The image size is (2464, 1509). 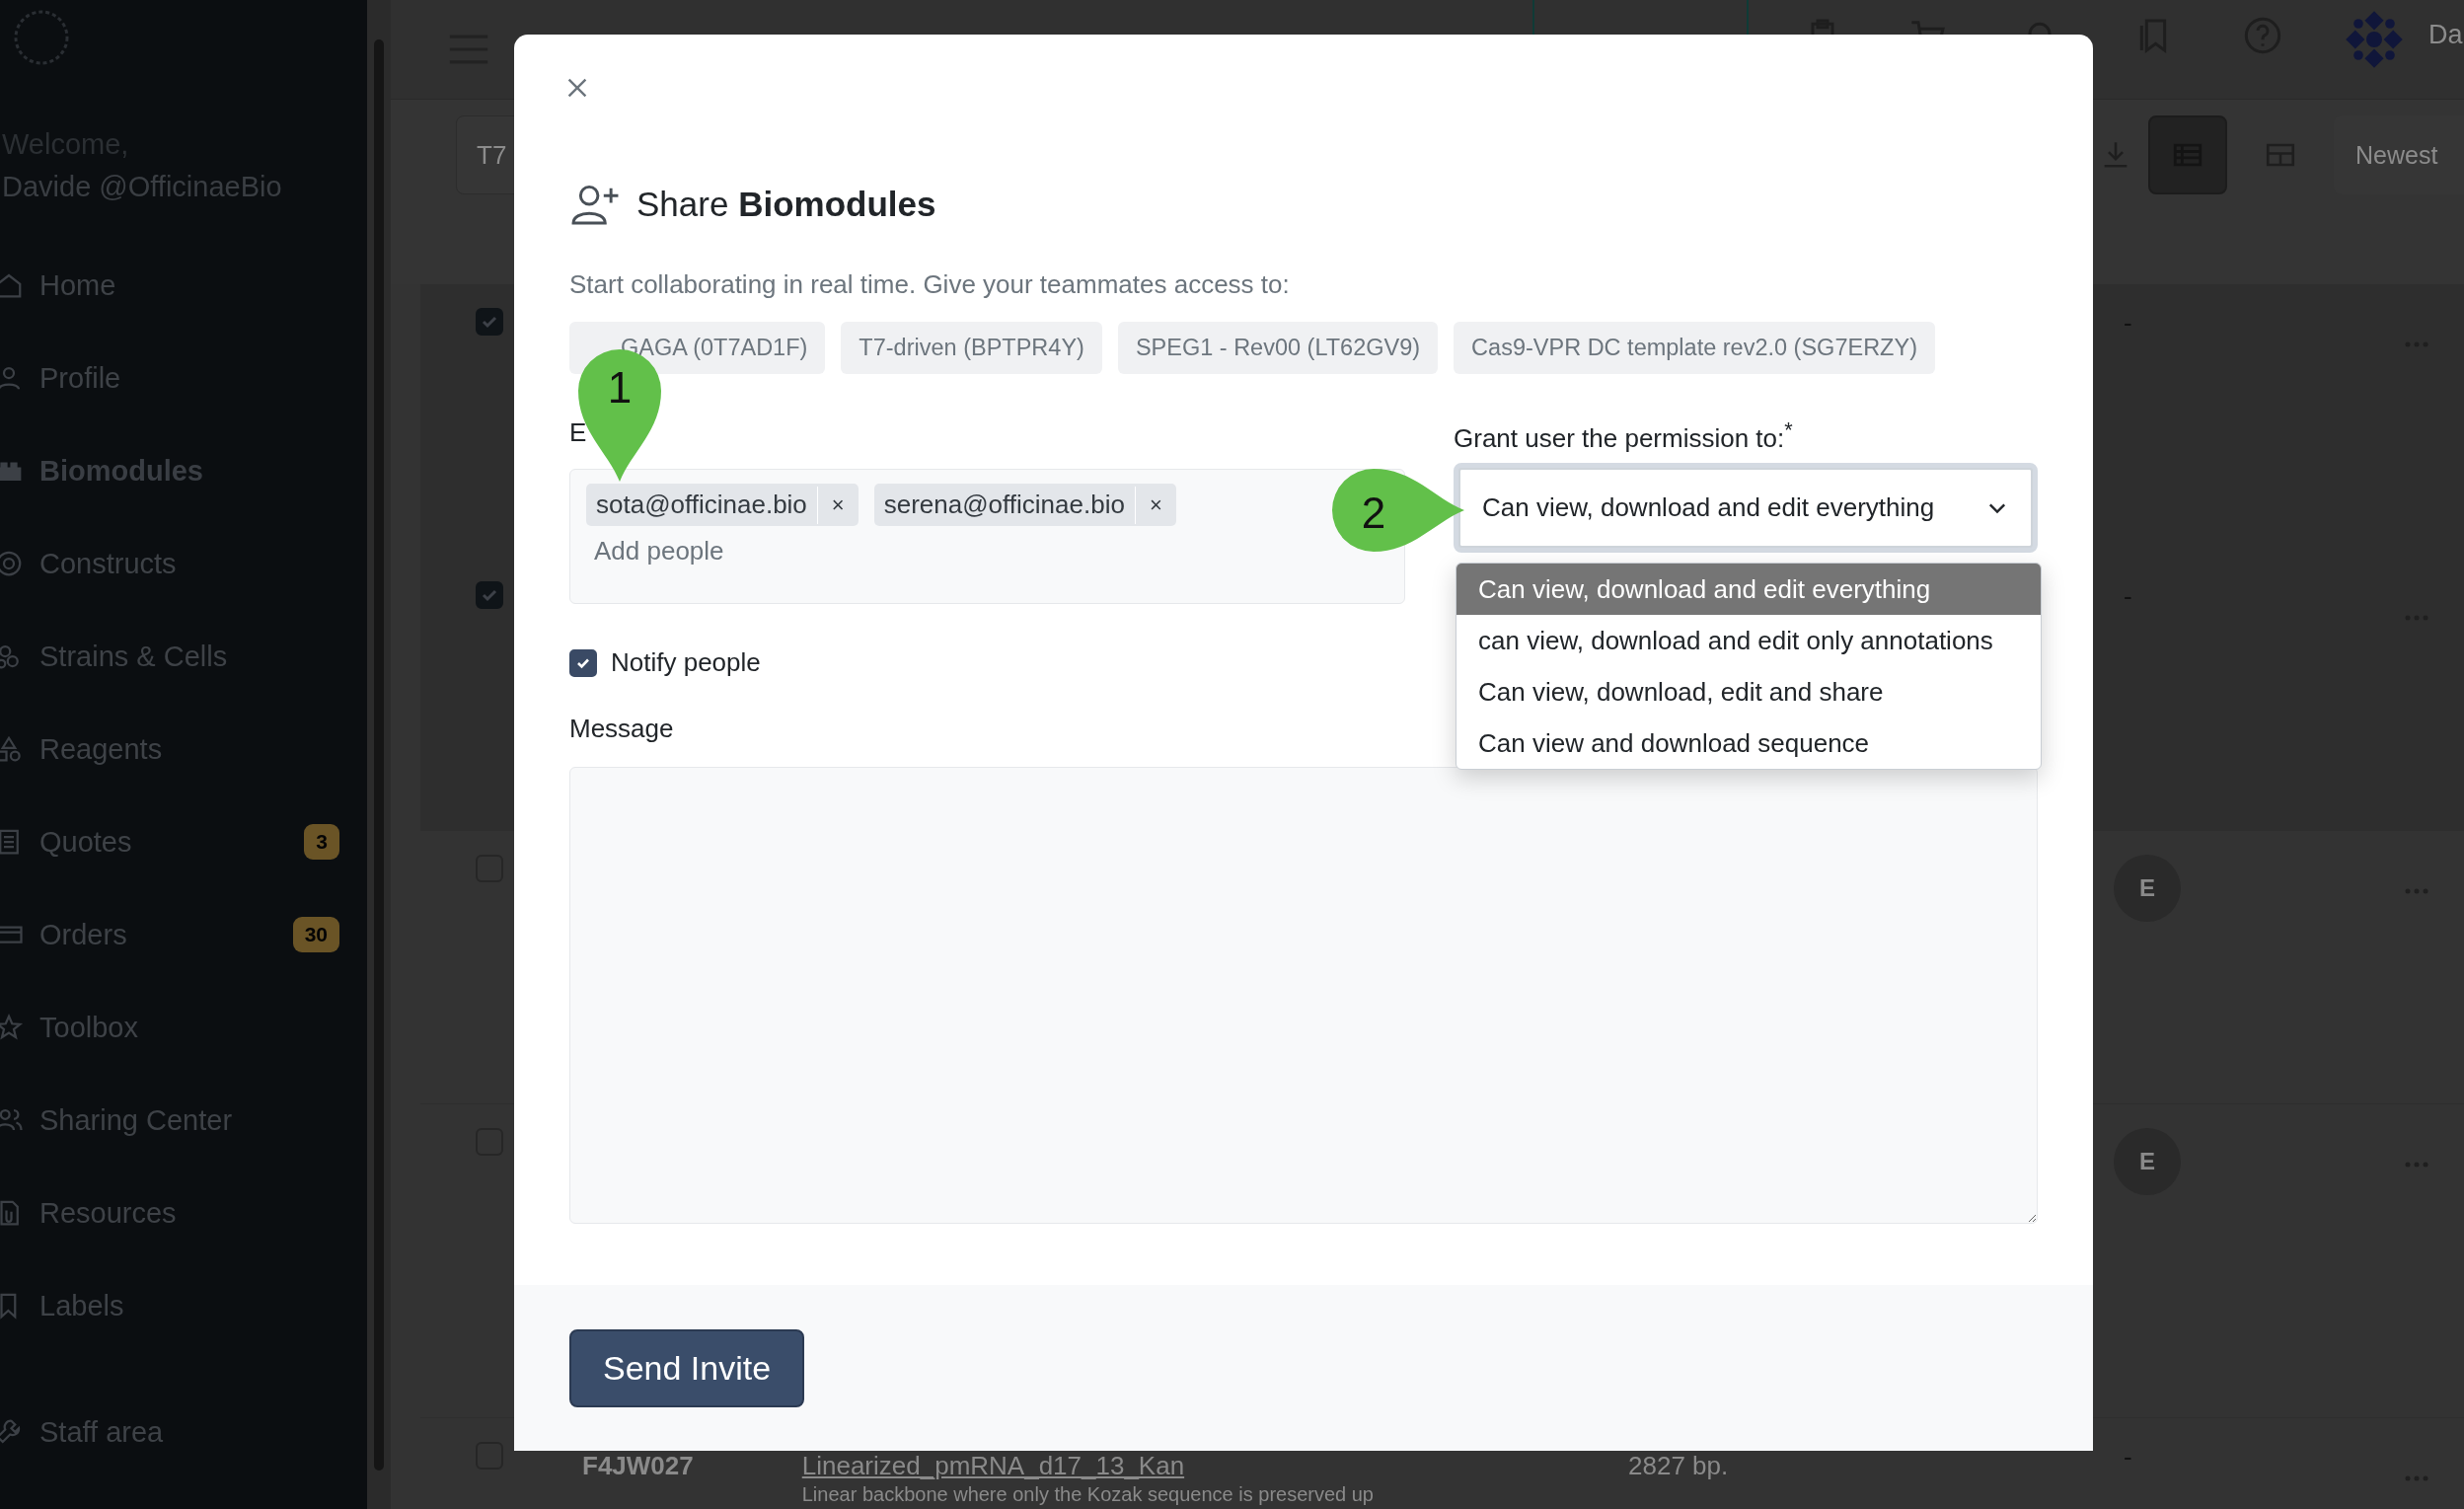 What do you see at coordinates (1748, 640) in the screenshot?
I see `dropdown-option: can view, download and edit only annotations` at bounding box center [1748, 640].